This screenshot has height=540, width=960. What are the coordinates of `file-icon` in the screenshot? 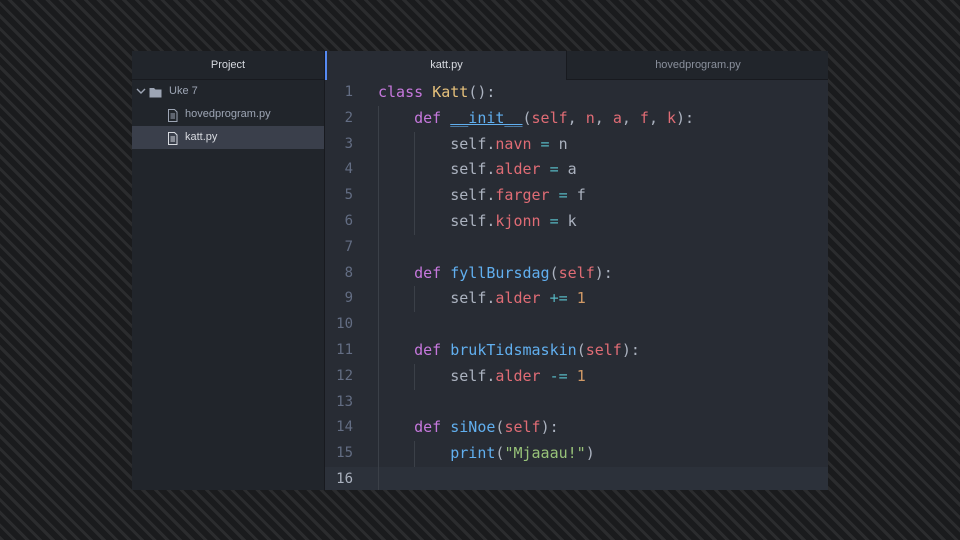 It's located at (172, 138).